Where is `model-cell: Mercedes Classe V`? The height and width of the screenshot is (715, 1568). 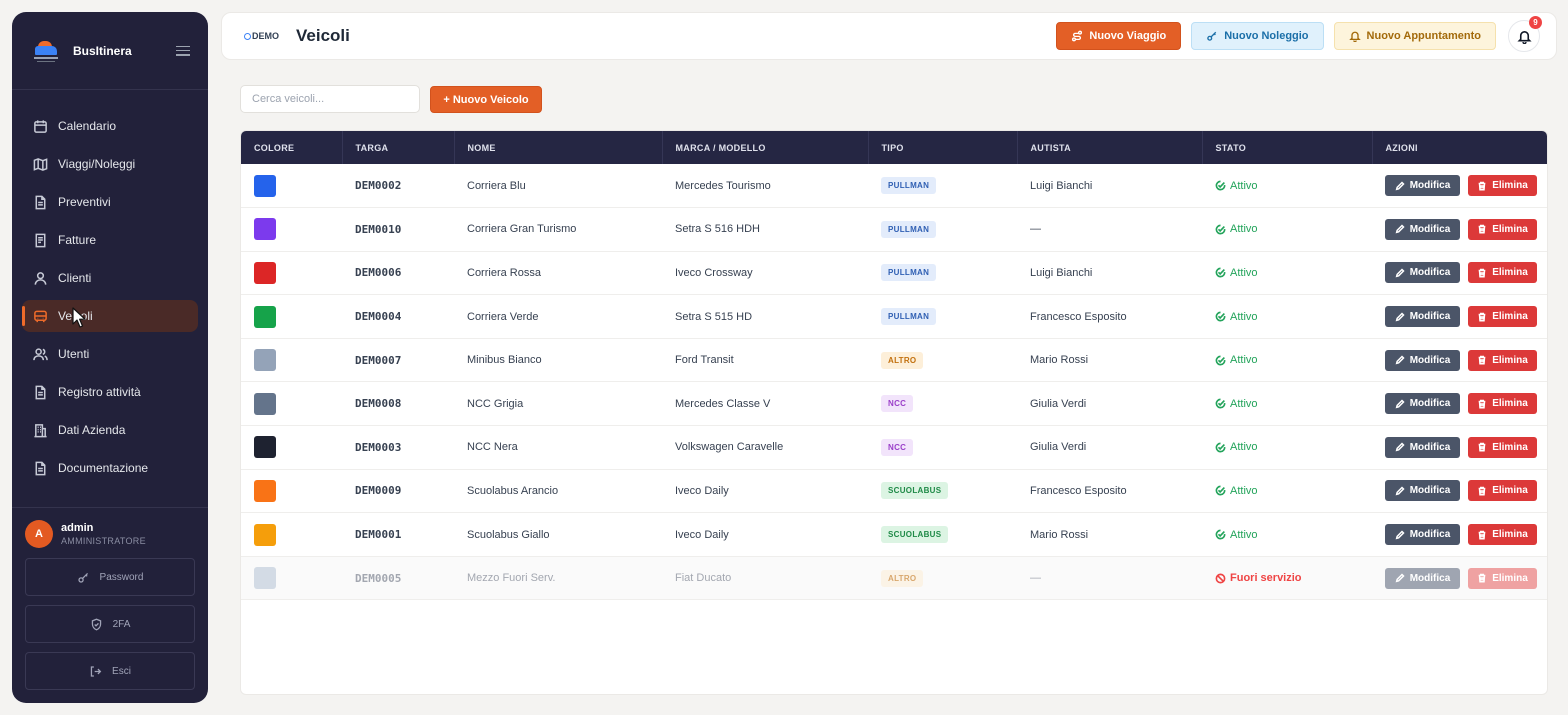
model-cell: Mercedes Classe V is located at coordinates (723, 403).